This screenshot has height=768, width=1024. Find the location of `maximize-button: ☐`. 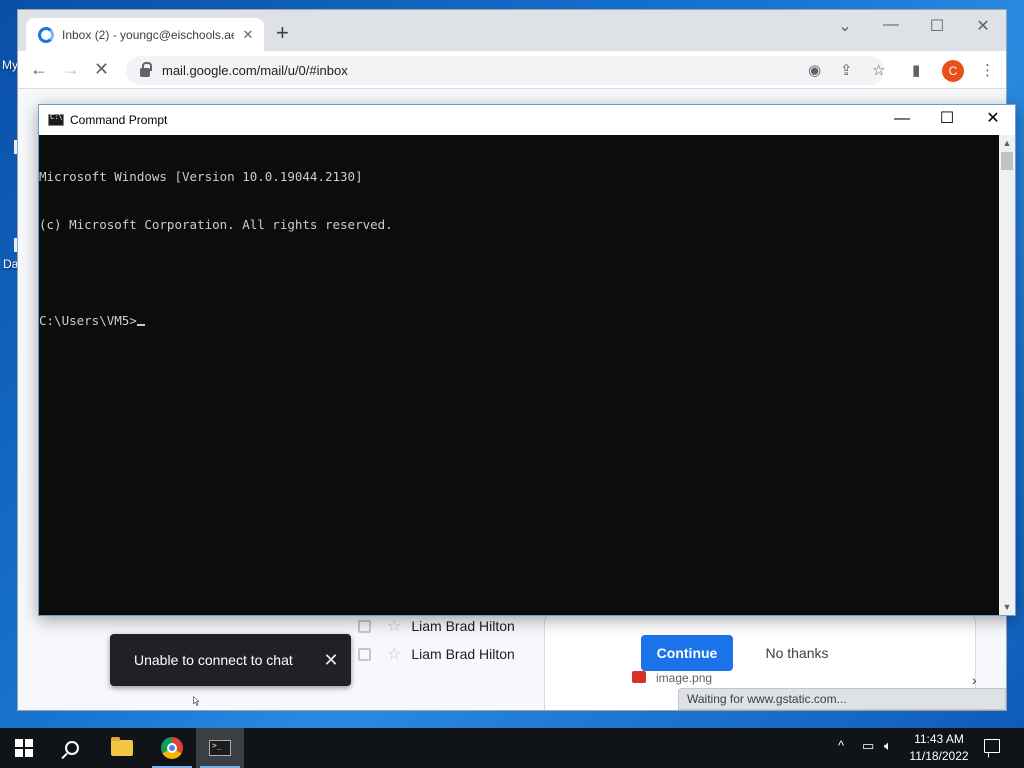

maximize-button: ☐ is located at coordinates (937, 26).